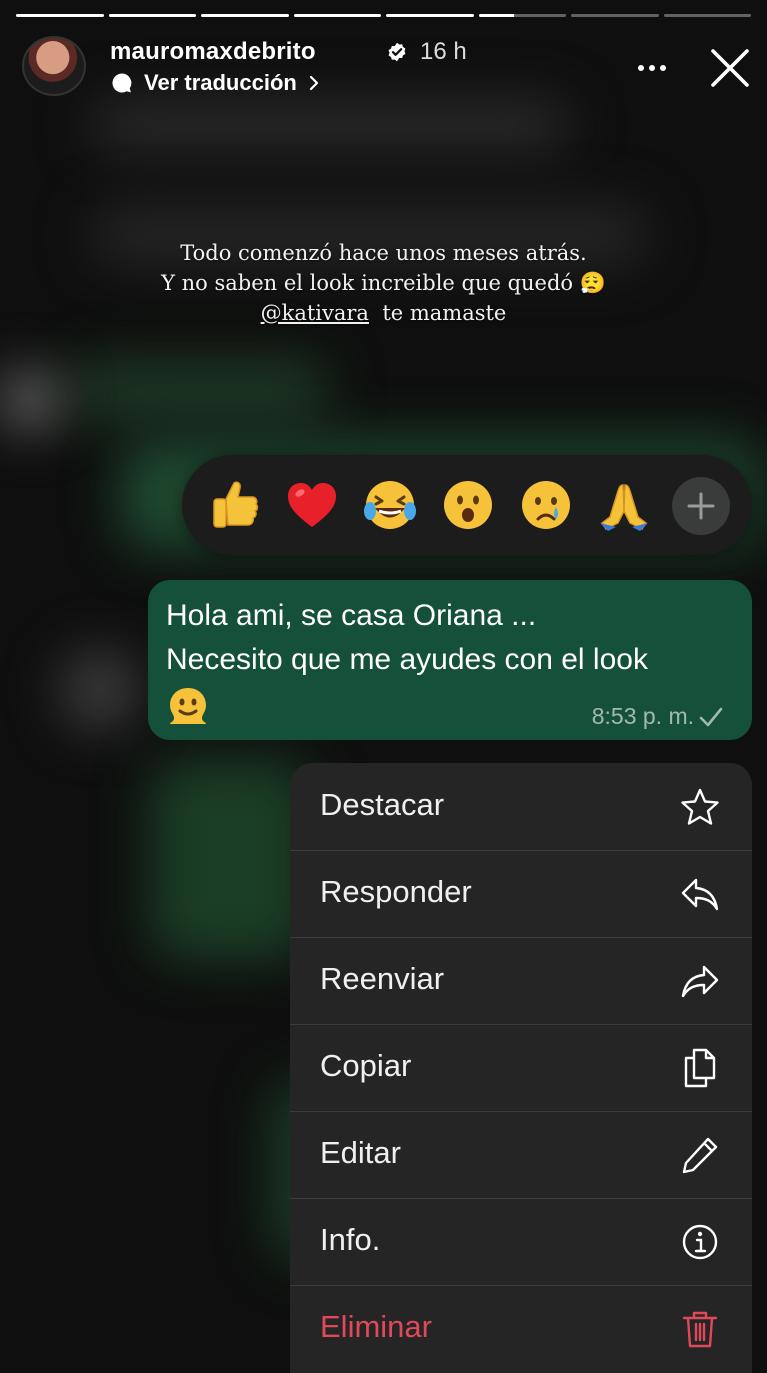 The image size is (767, 1373). Describe the element at coordinates (213, 52) in the screenshot. I see `username: mauromaxdebrito` at that location.